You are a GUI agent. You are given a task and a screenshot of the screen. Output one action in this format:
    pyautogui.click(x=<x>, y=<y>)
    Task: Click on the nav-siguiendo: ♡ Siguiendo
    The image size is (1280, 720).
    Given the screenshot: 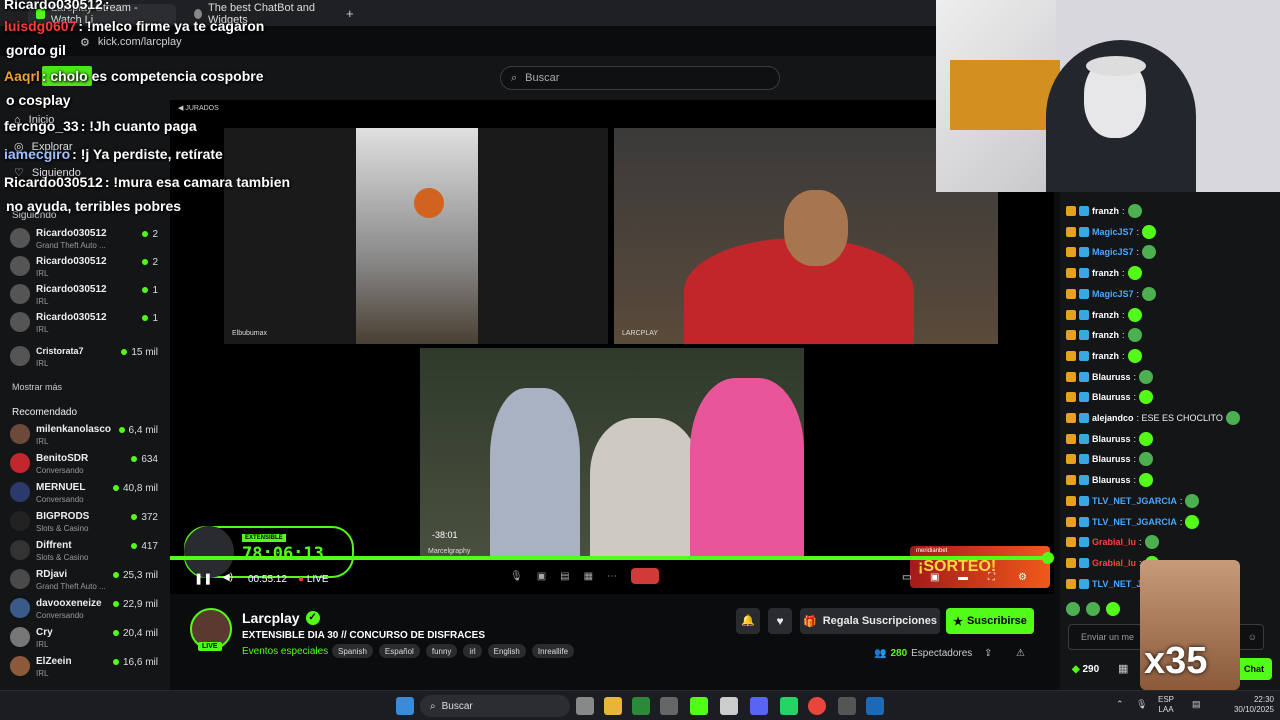 What is the action you would take?
    pyautogui.click(x=47, y=173)
    